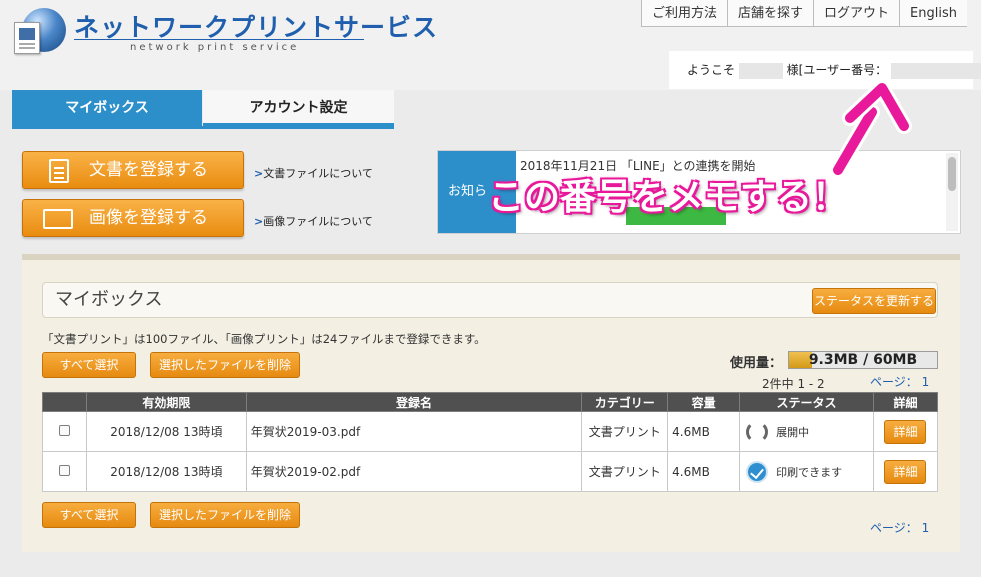  What do you see at coordinates (756, 363) in the screenshot?
I see `usage-label: 使用量：` at bounding box center [756, 363].